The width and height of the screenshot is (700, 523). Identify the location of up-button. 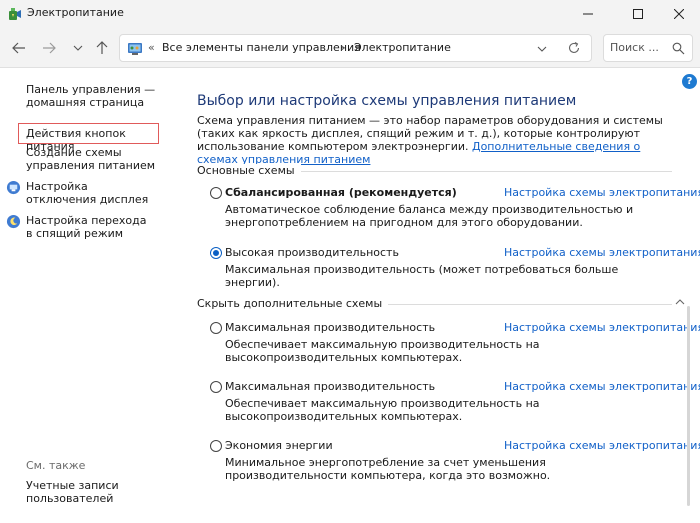
(102, 48).